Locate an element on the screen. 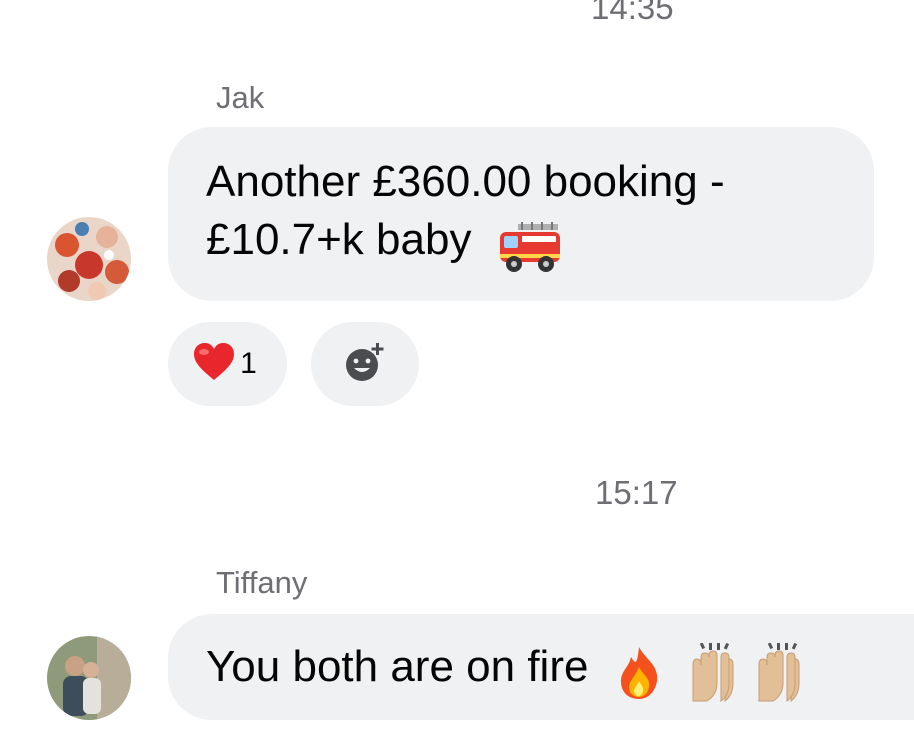  fire-icon is located at coordinates (639, 671).